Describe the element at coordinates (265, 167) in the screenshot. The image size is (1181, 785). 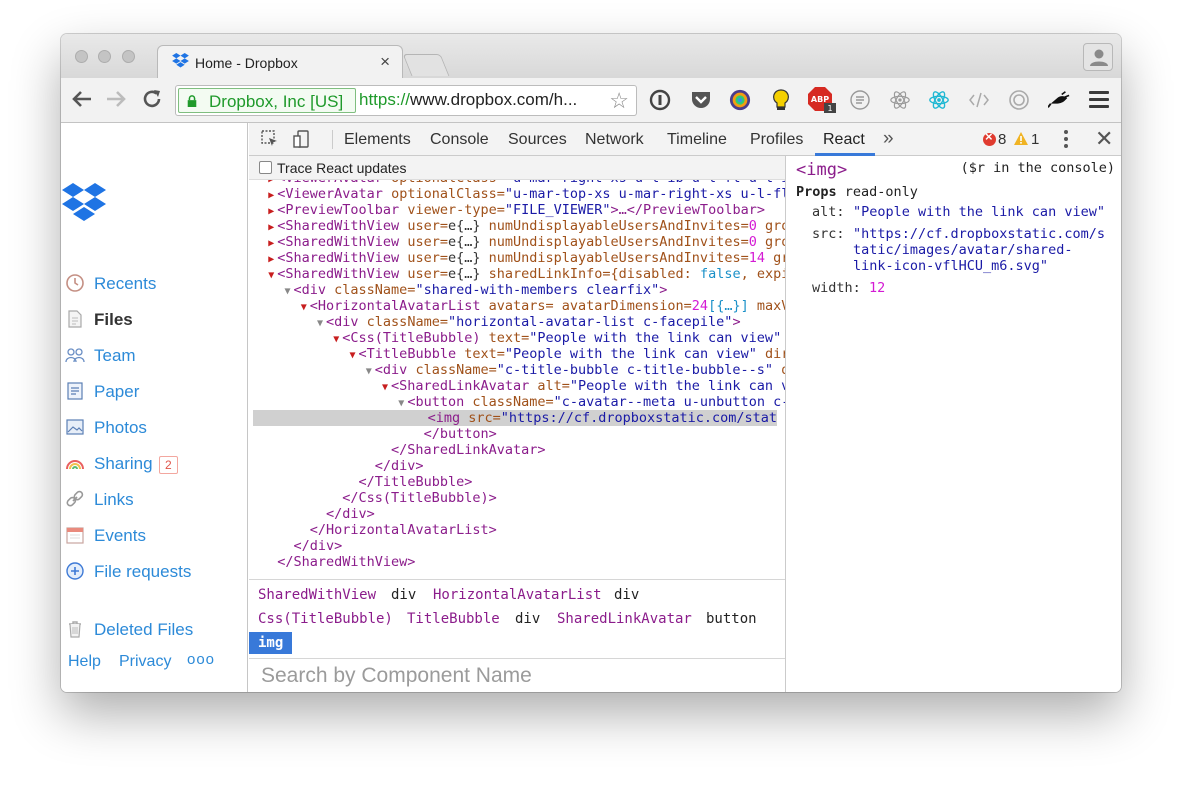
I see `trace-react-updates-checkbox` at that location.